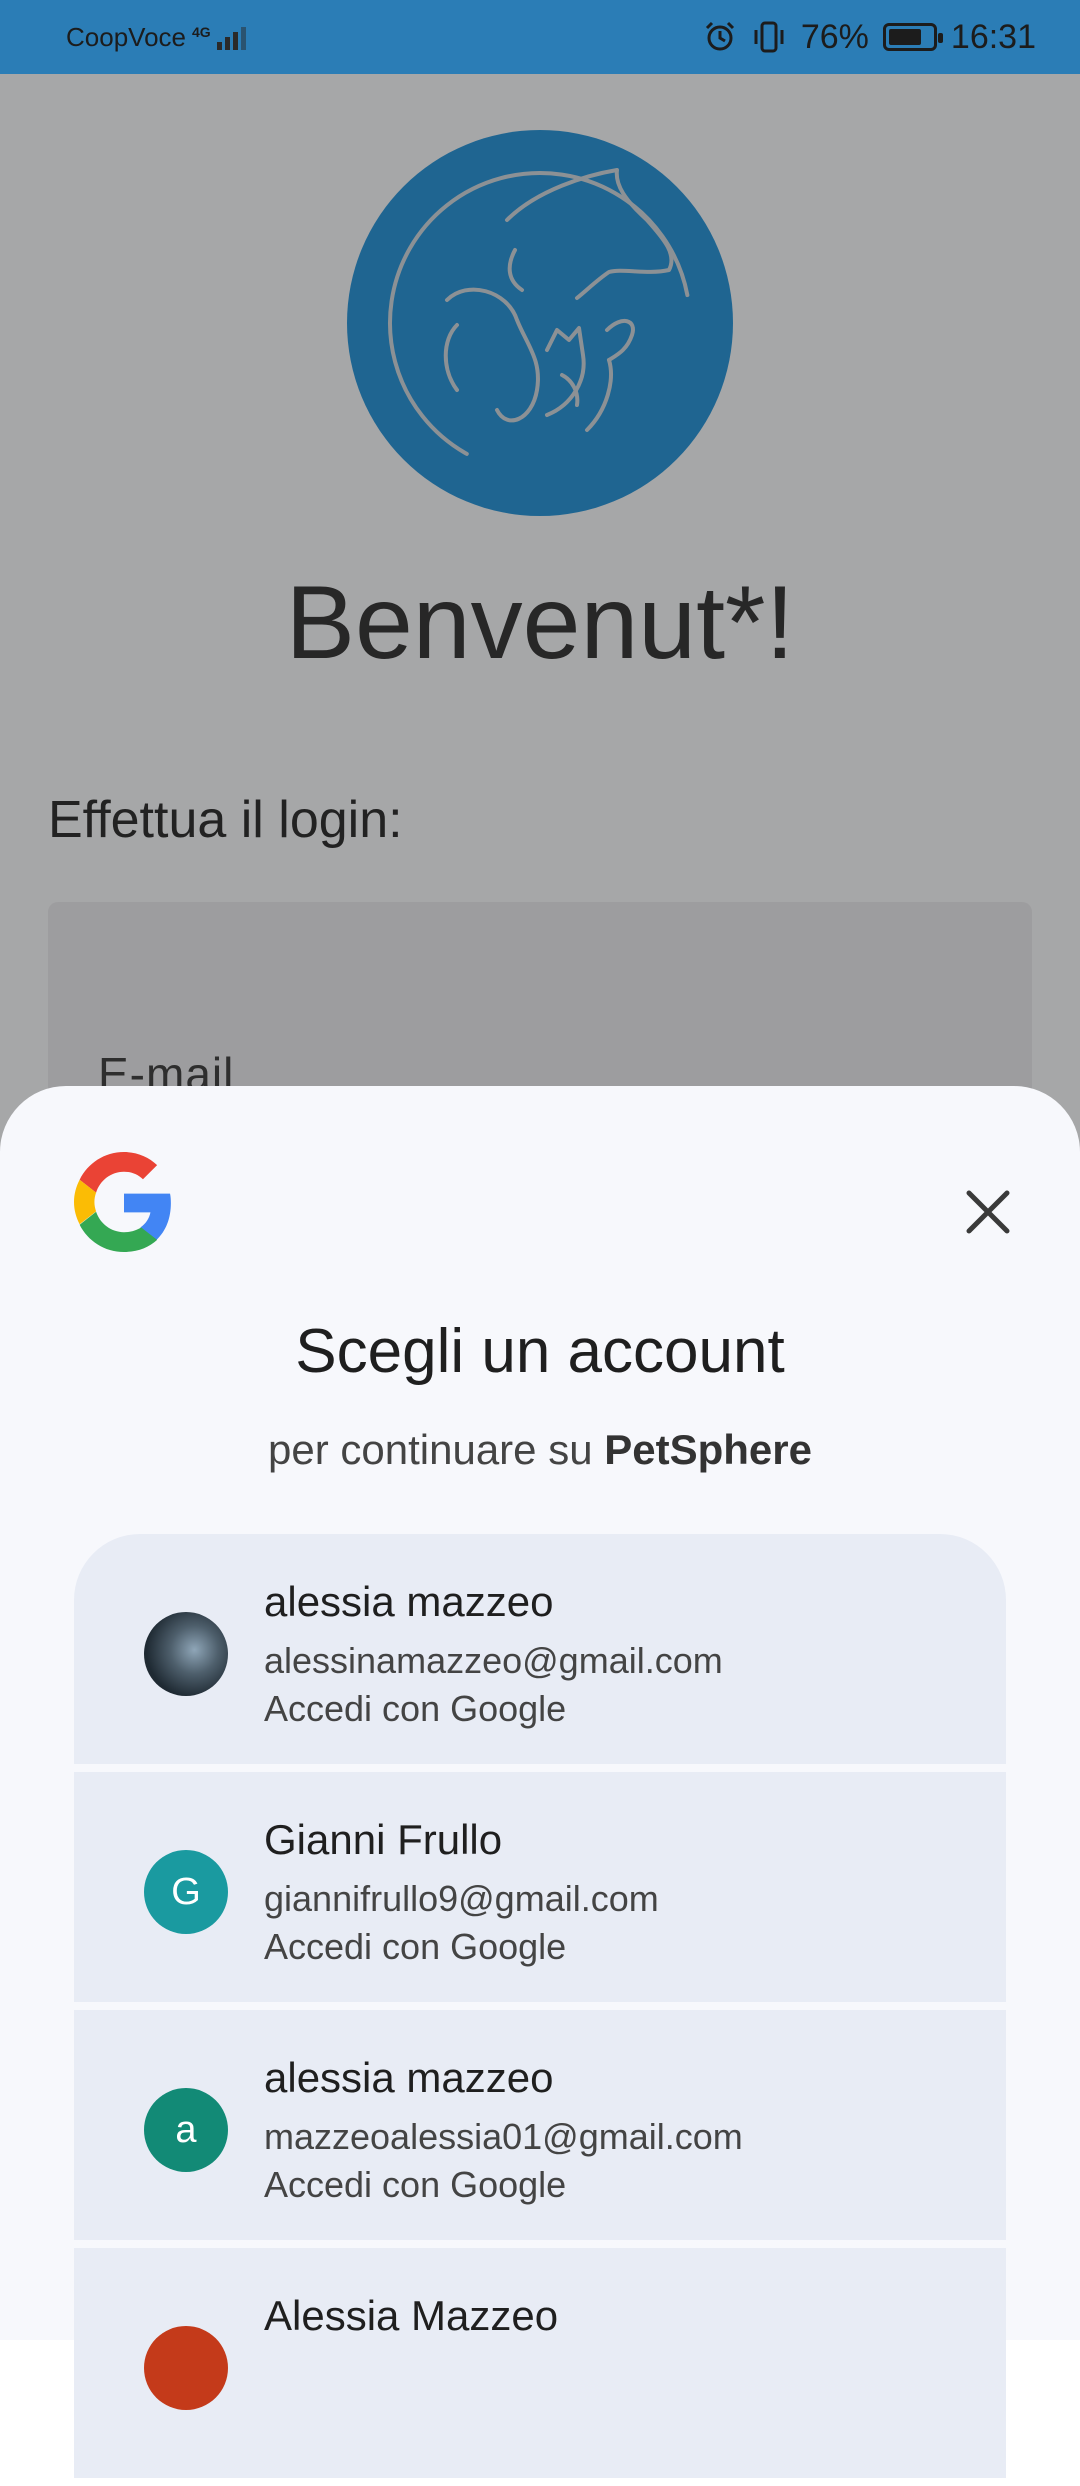 The height and width of the screenshot is (2486, 1080). I want to click on signal-icon, so click(231, 37).